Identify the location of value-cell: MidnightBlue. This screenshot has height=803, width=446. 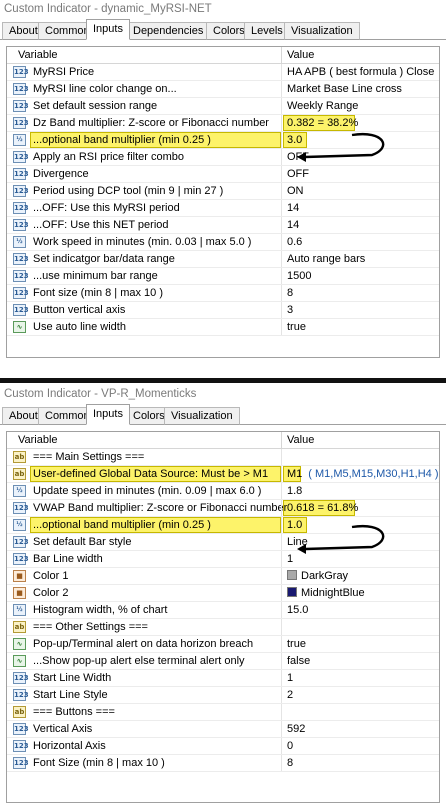
(326, 593).